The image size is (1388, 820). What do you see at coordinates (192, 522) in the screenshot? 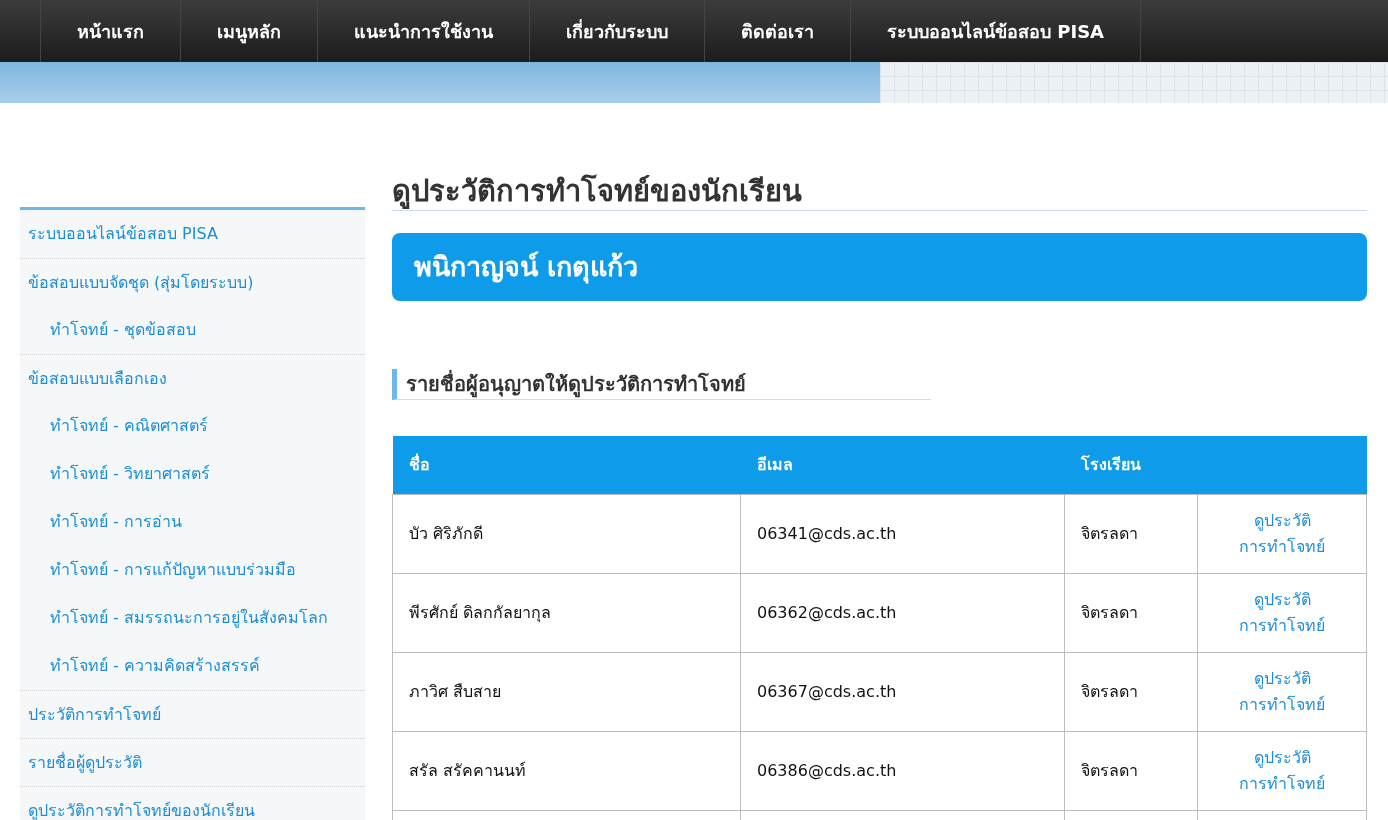
I see `sidebar-link: ทำโจทย์ - การอ่าน` at bounding box center [192, 522].